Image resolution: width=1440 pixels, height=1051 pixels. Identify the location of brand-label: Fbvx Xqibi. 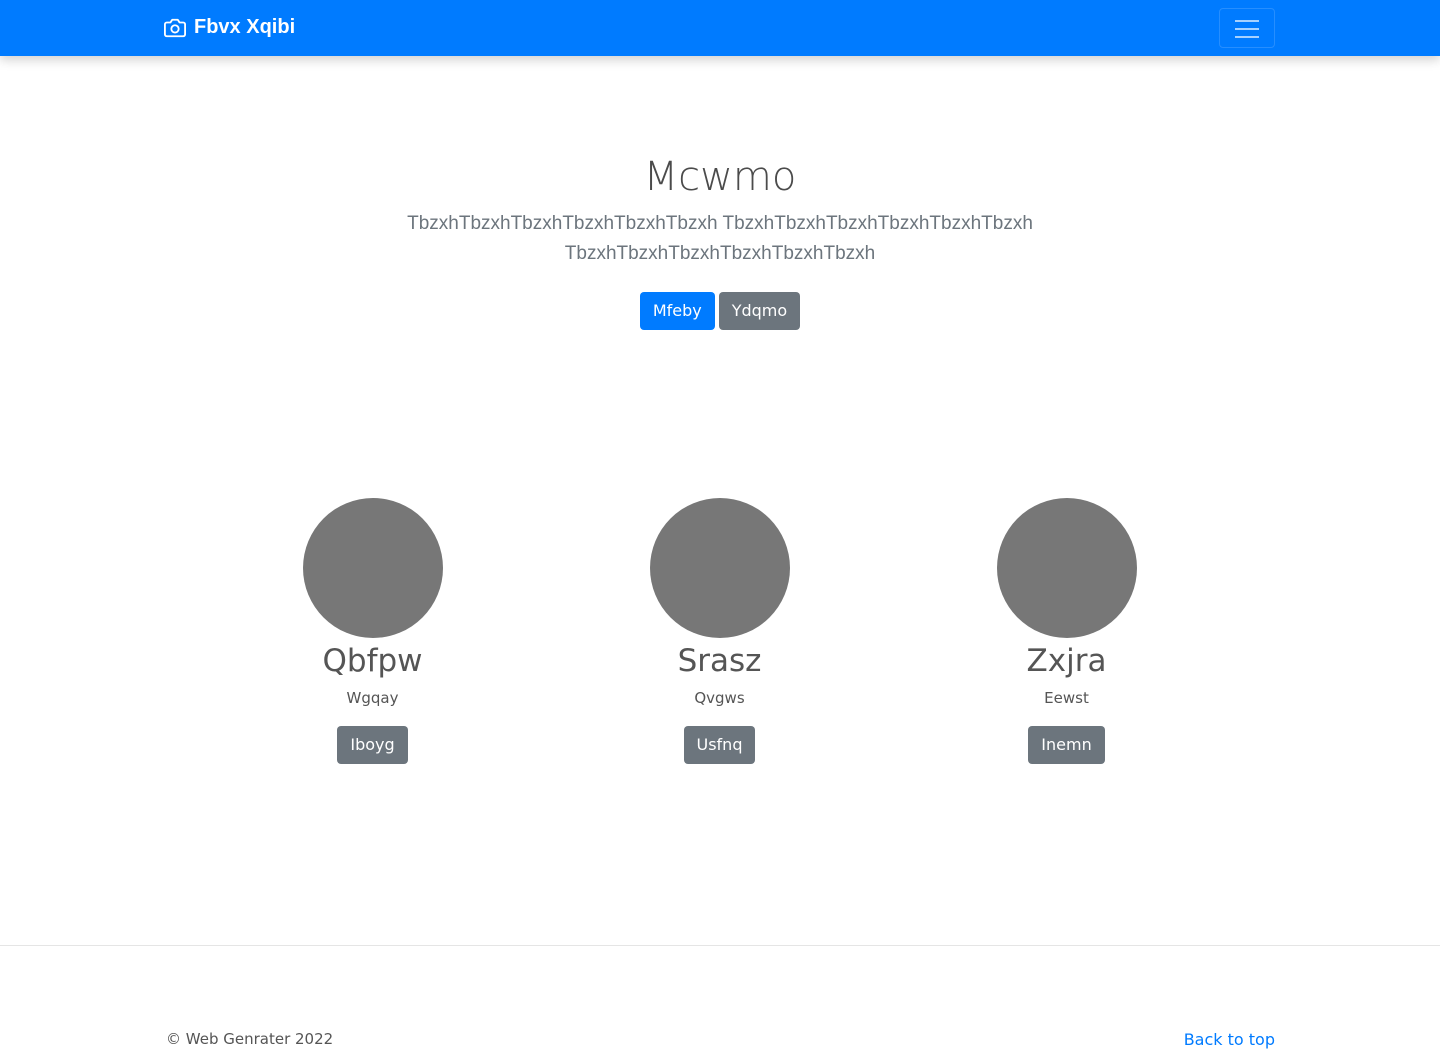
(245, 27).